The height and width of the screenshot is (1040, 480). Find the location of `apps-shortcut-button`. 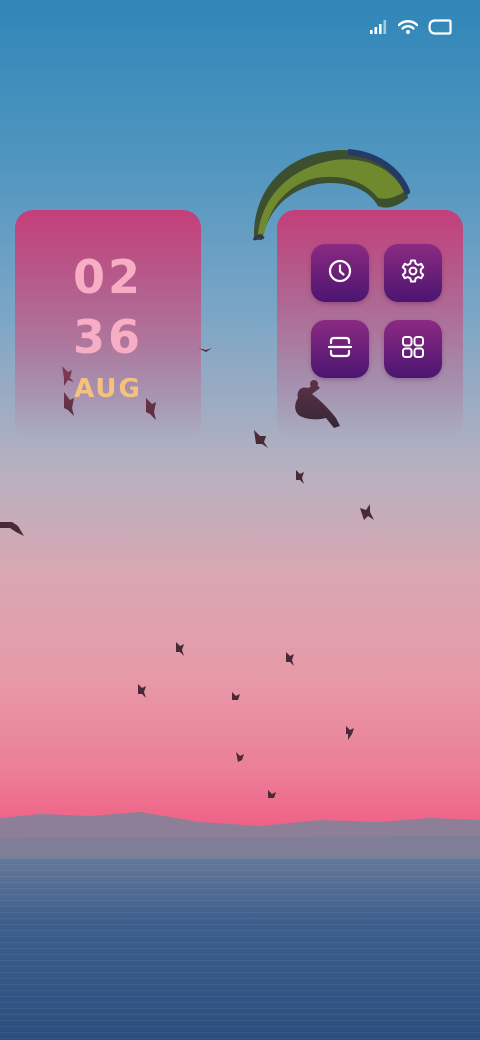

apps-shortcut-button is located at coordinates (413, 349).